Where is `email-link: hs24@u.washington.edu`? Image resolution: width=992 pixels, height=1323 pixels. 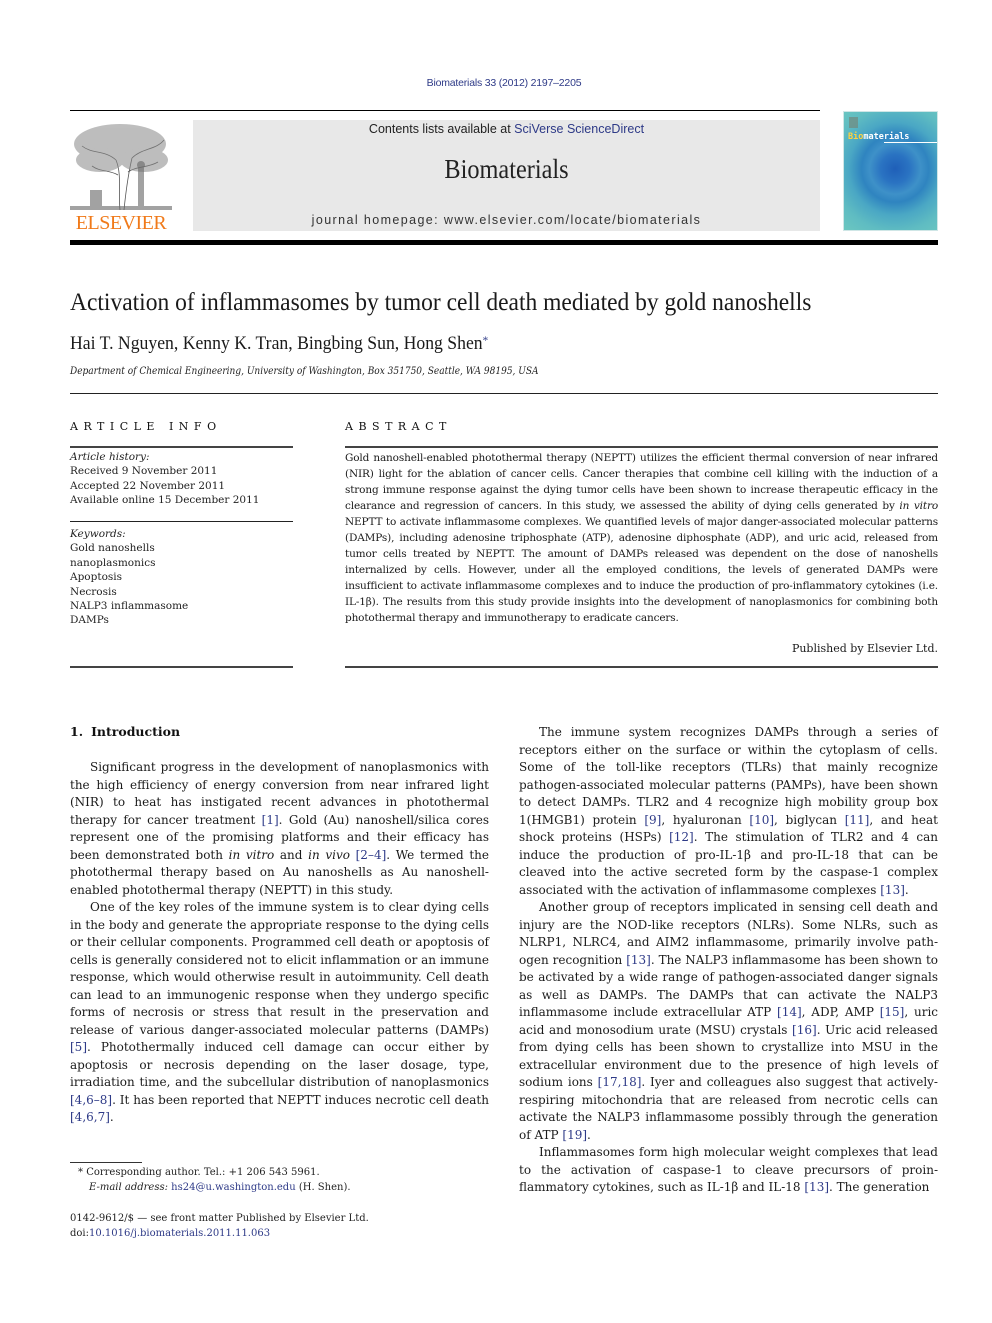 email-link: hs24@u.washington.edu is located at coordinates (233, 1187).